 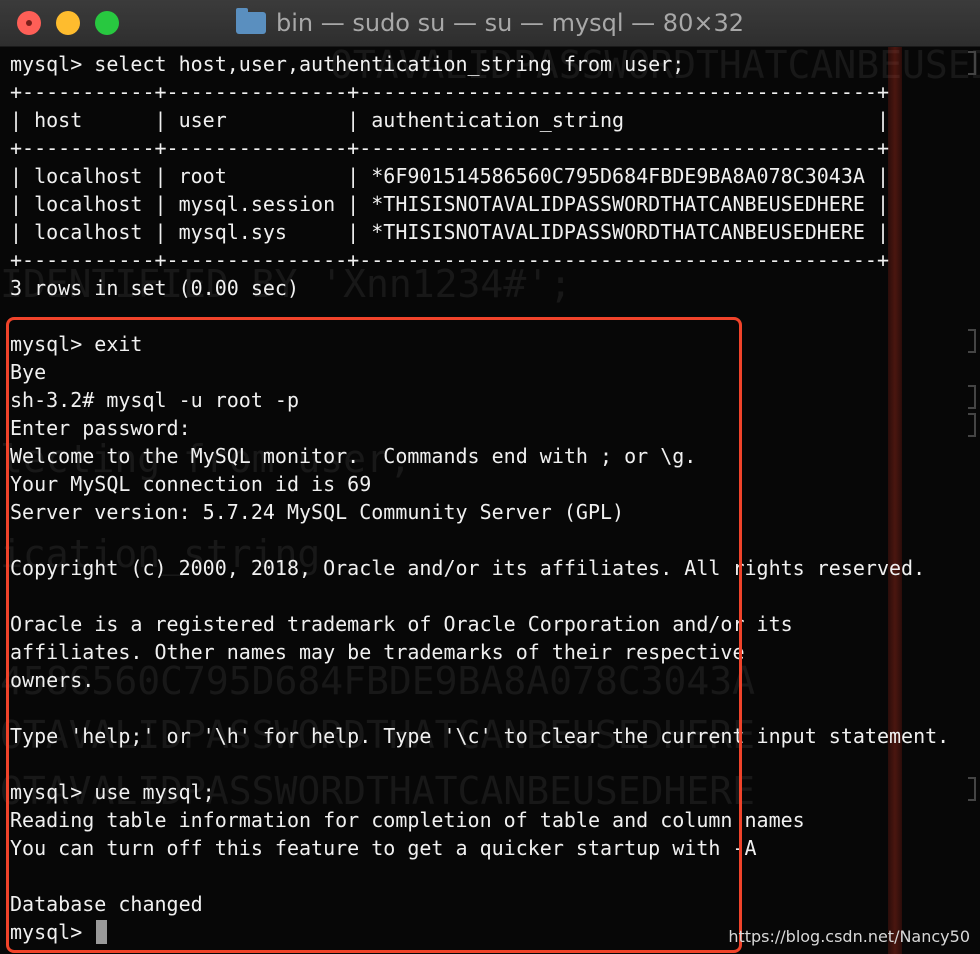 I want to click on window-title: bin — sudo su — su — mysql — 80×32, so click(x=509, y=23).